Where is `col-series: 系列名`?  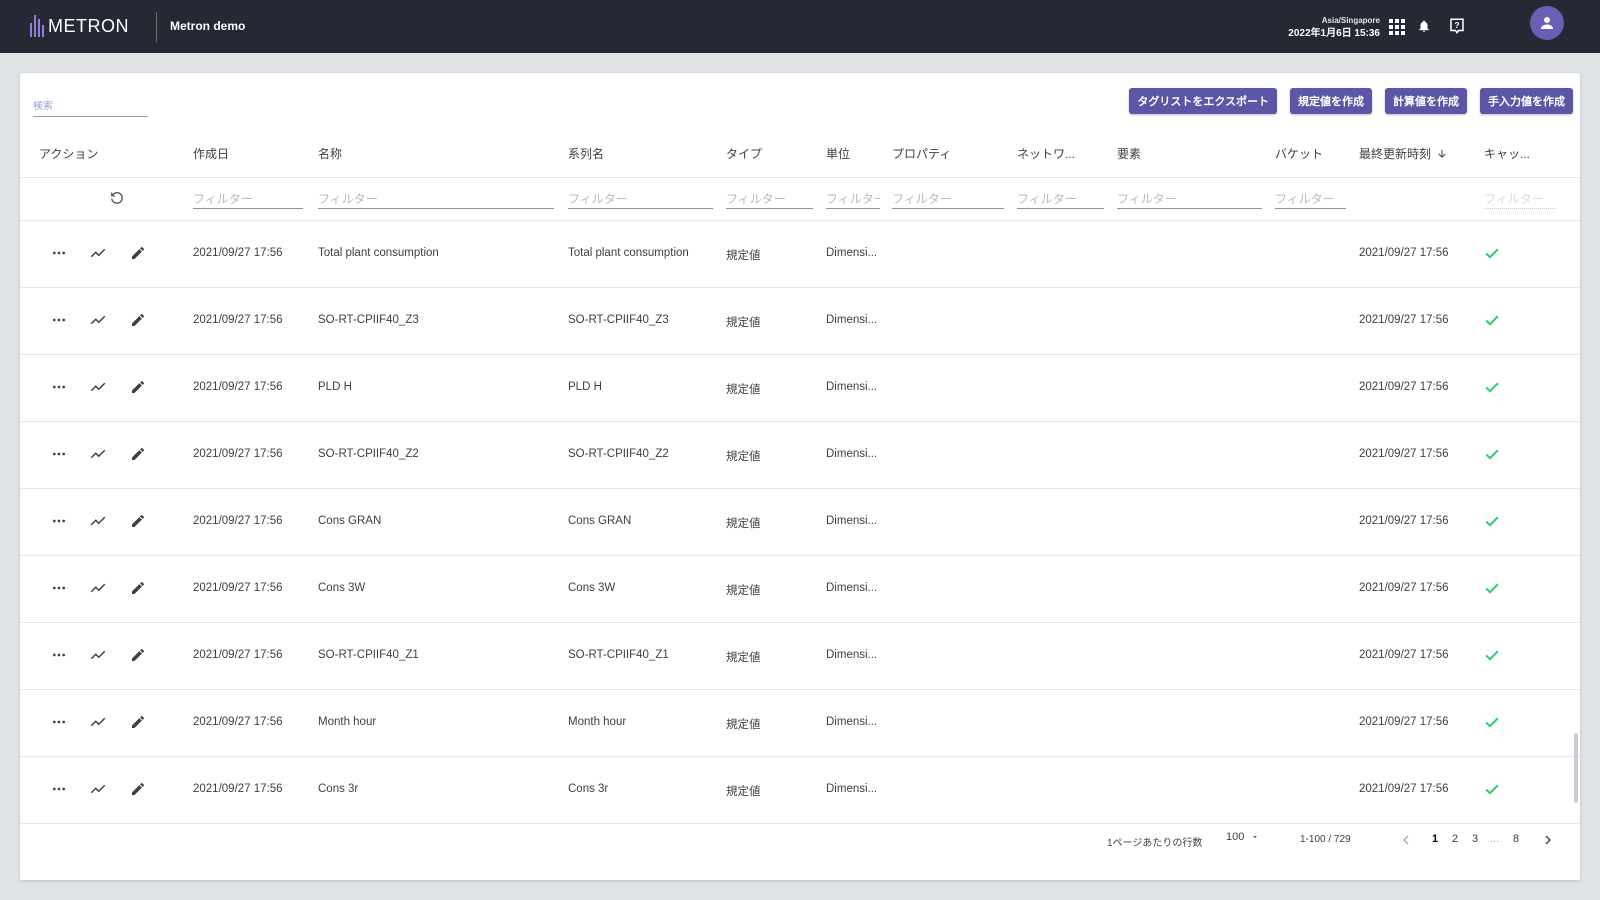 col-series: 系列名 is located at coordinates (586, 153).